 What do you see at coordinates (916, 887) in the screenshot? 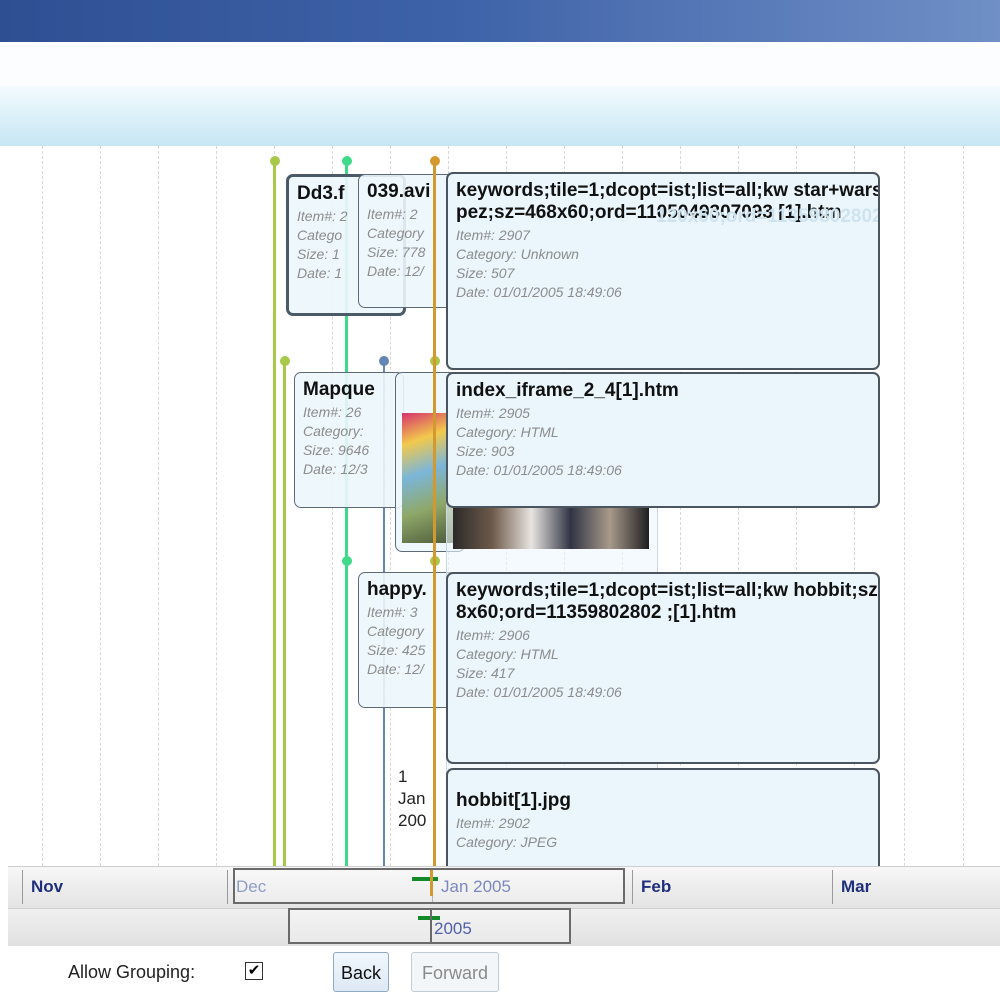
I see `month-mar: Mar` at bounding box center [916, 887].